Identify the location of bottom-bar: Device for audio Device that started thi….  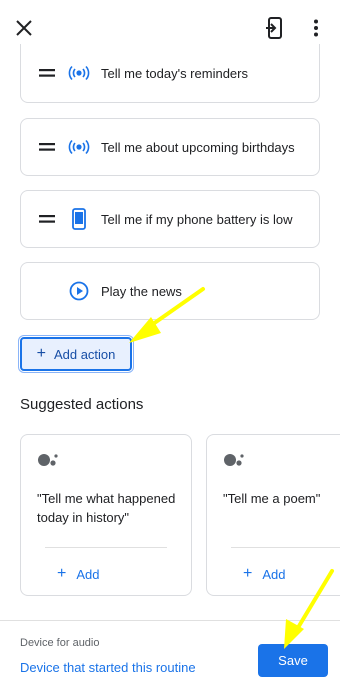
(170, 660).